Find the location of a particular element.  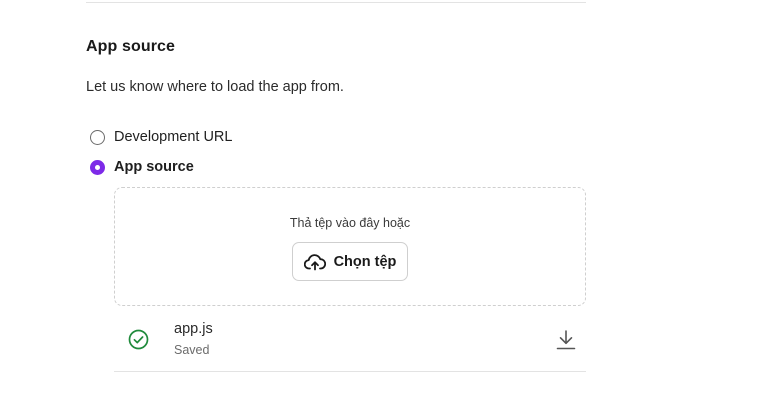

download-icon is located at coordinates (566, 340).